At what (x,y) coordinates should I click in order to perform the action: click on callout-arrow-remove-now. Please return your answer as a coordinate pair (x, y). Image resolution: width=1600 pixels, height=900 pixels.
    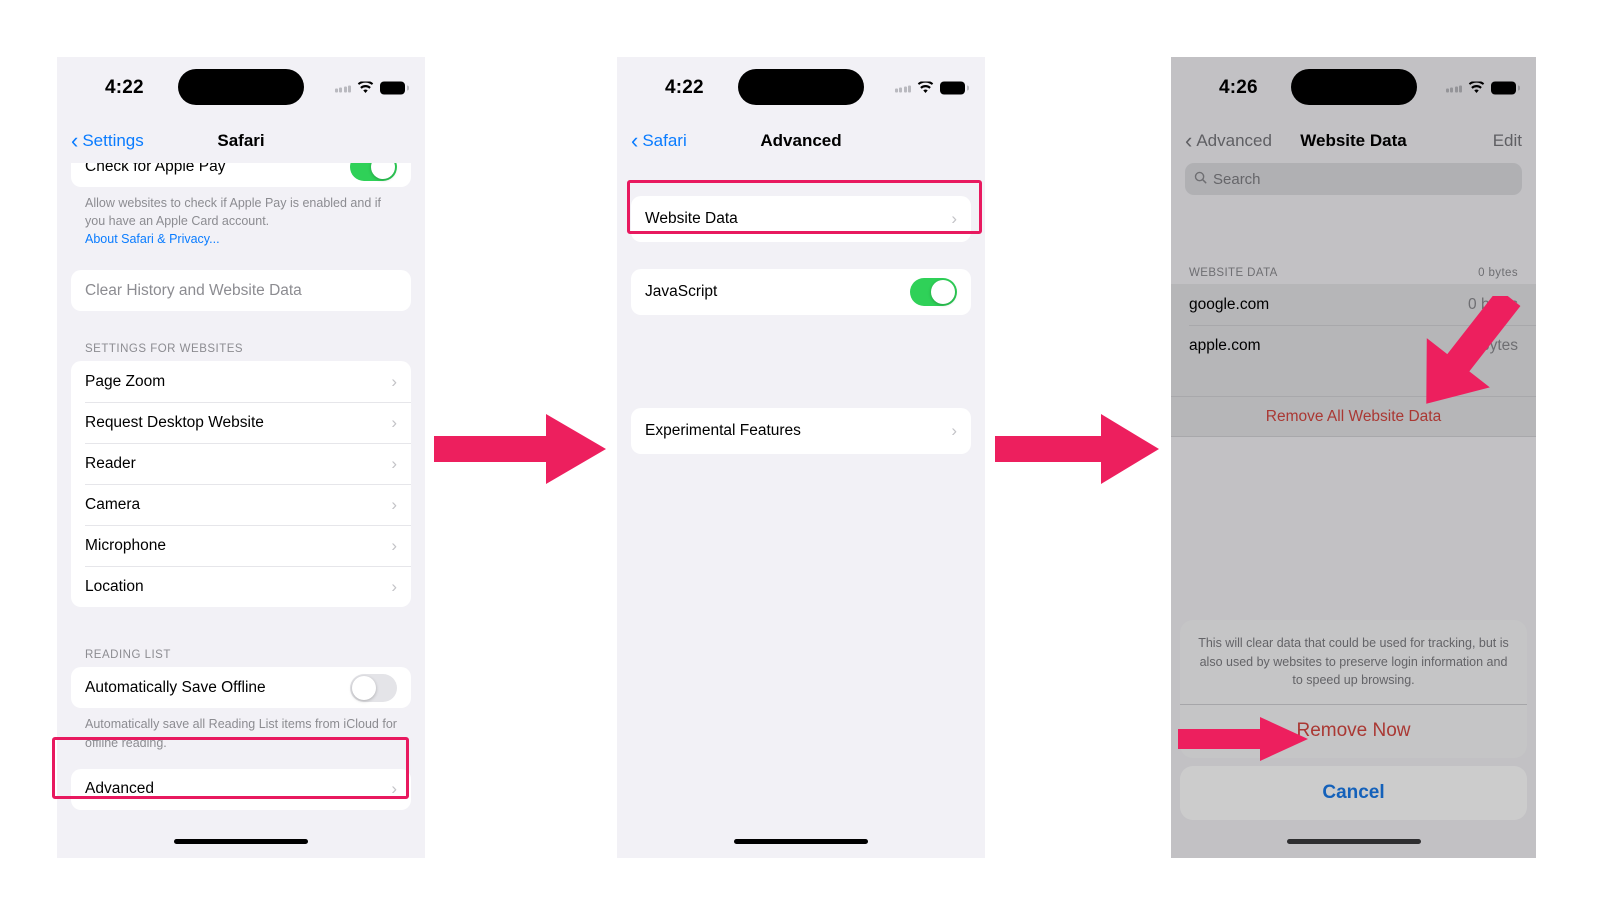
    Looking at the image, I should click on (1243, 739).